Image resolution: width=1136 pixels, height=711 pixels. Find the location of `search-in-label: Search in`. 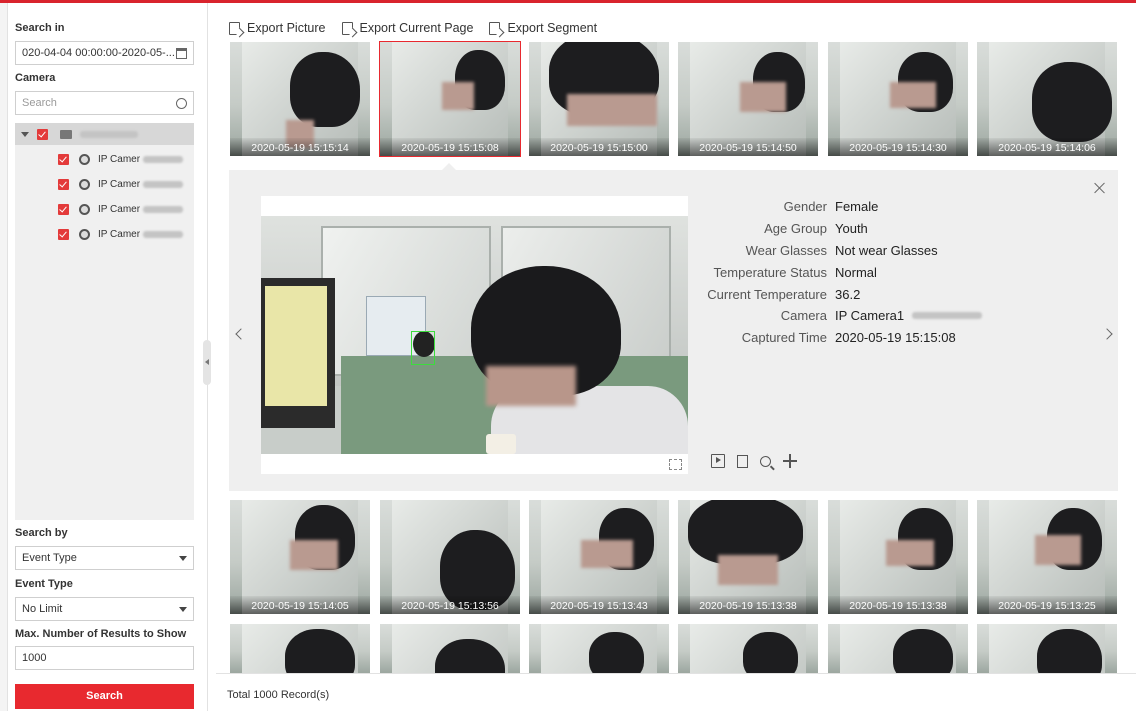

search-in-label: Search in is located at coordinates (40, 28).